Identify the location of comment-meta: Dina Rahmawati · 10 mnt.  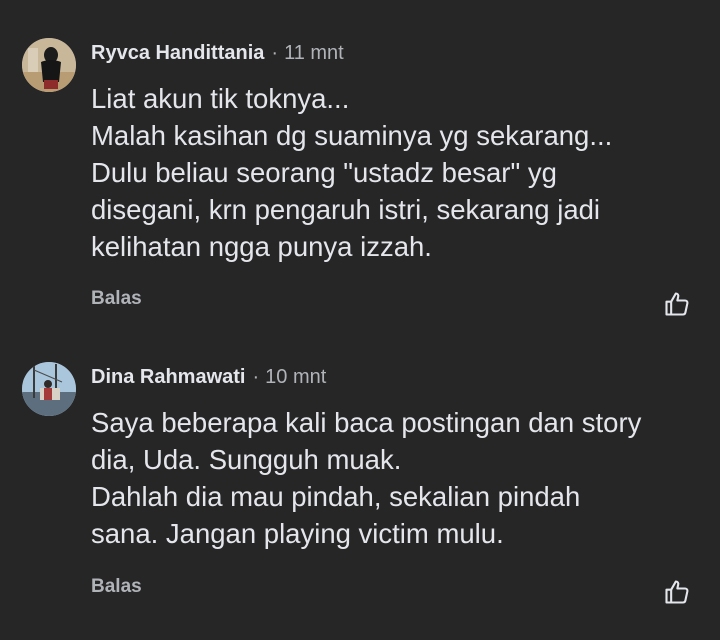
(208, 377).